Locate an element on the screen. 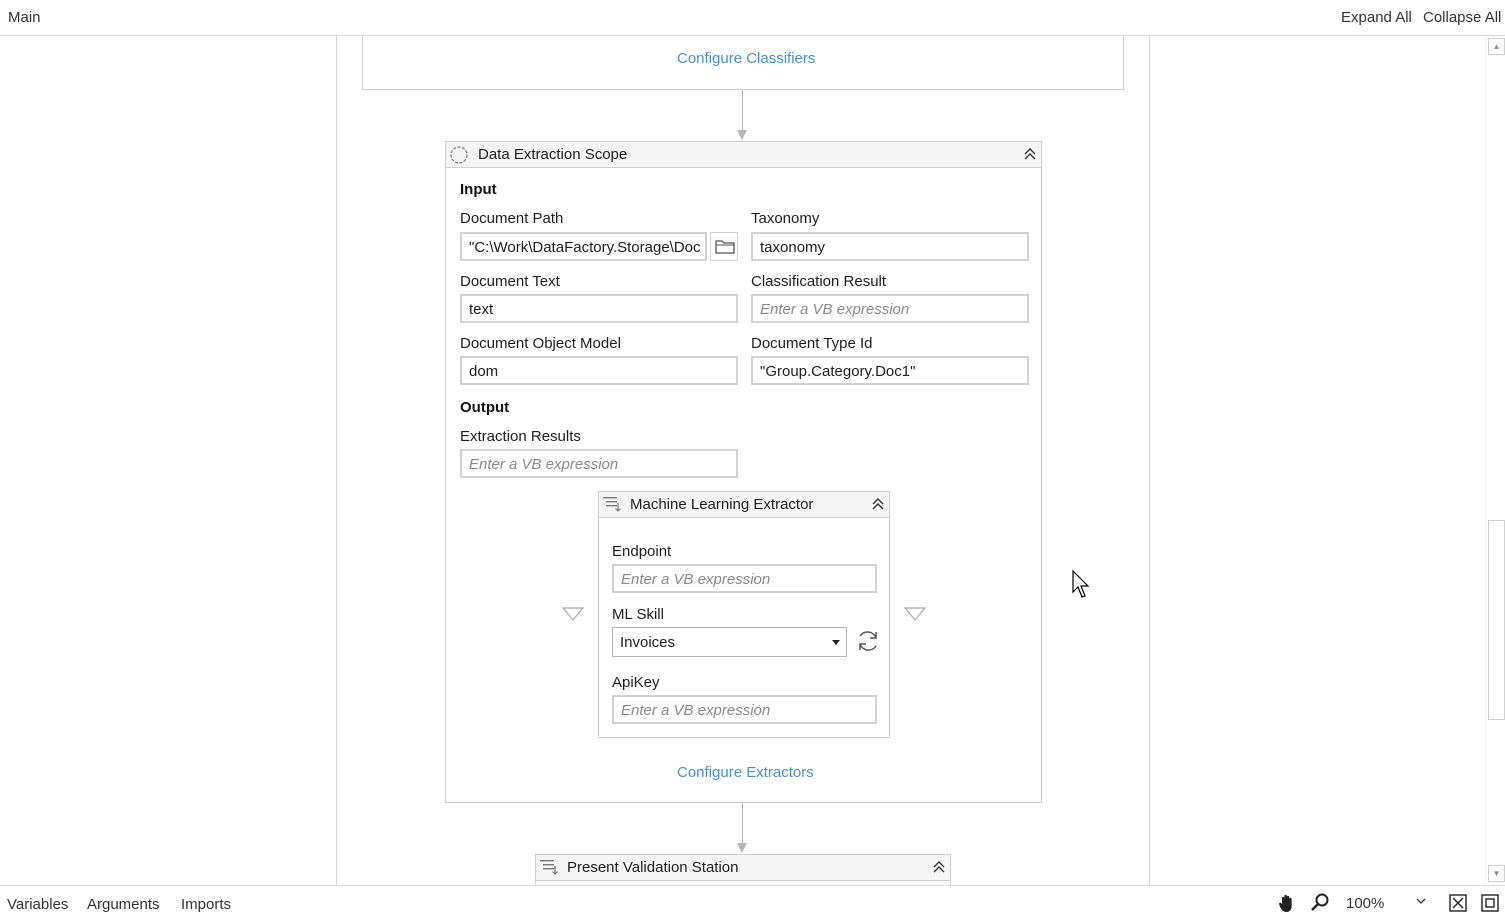  activity-header: Present Validation Station is located at coordinates (743, 868).